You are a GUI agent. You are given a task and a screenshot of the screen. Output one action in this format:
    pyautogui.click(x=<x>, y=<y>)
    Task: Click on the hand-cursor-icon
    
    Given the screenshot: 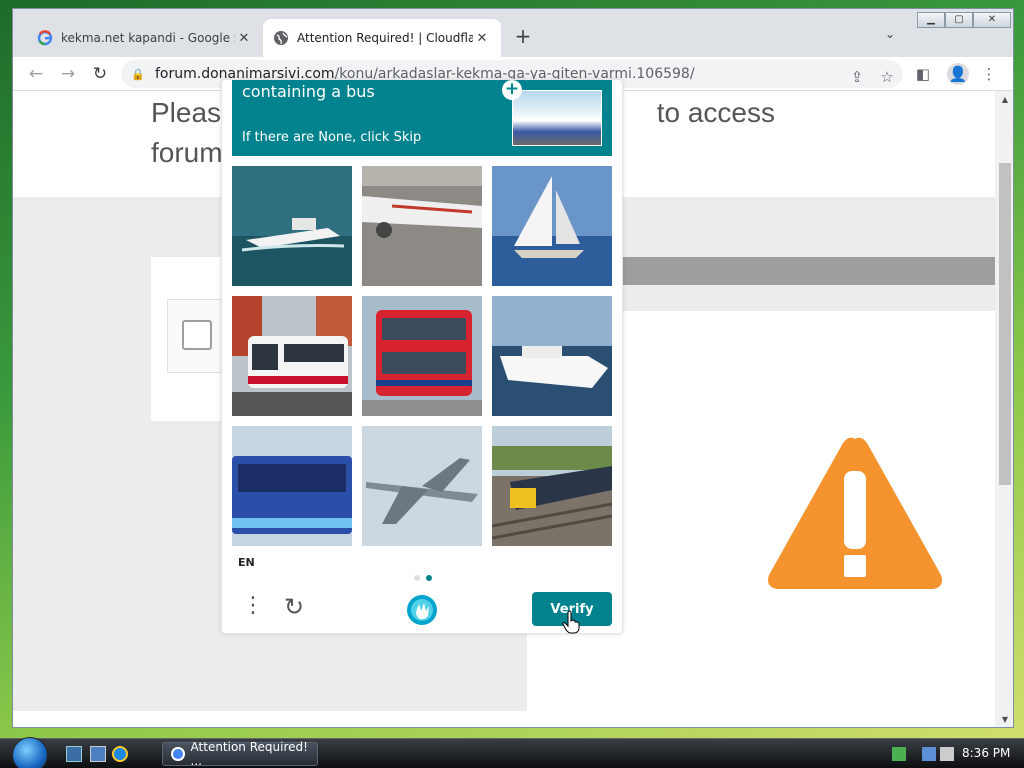 What is the action you would take?
    pyautogui.click(x=571, y=622)
    